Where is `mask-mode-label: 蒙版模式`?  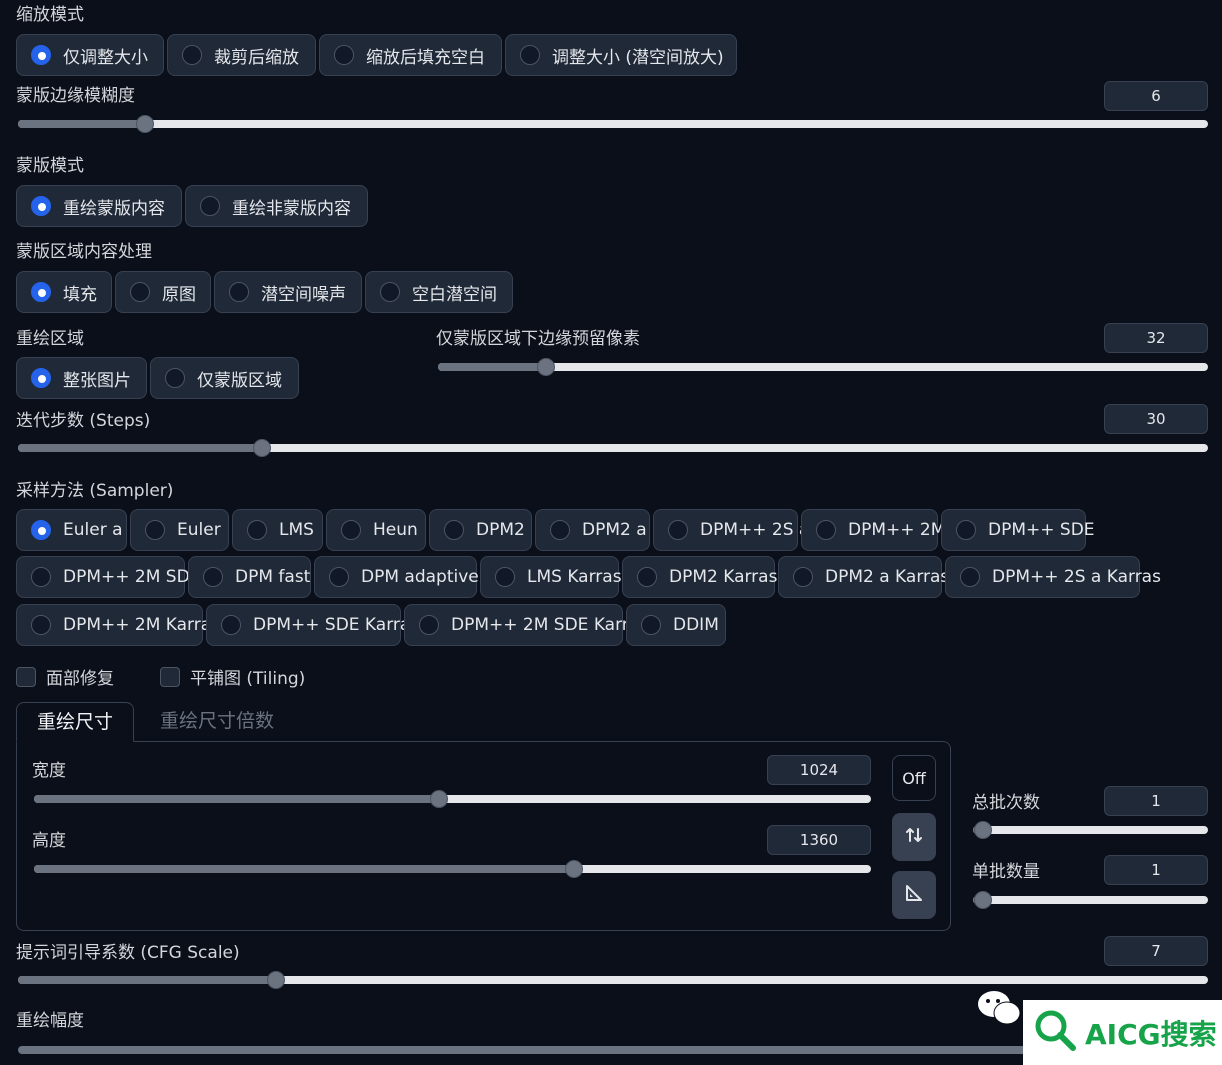
mask-mode-label: 蒙版模式 is located at coordinates (50, 166).